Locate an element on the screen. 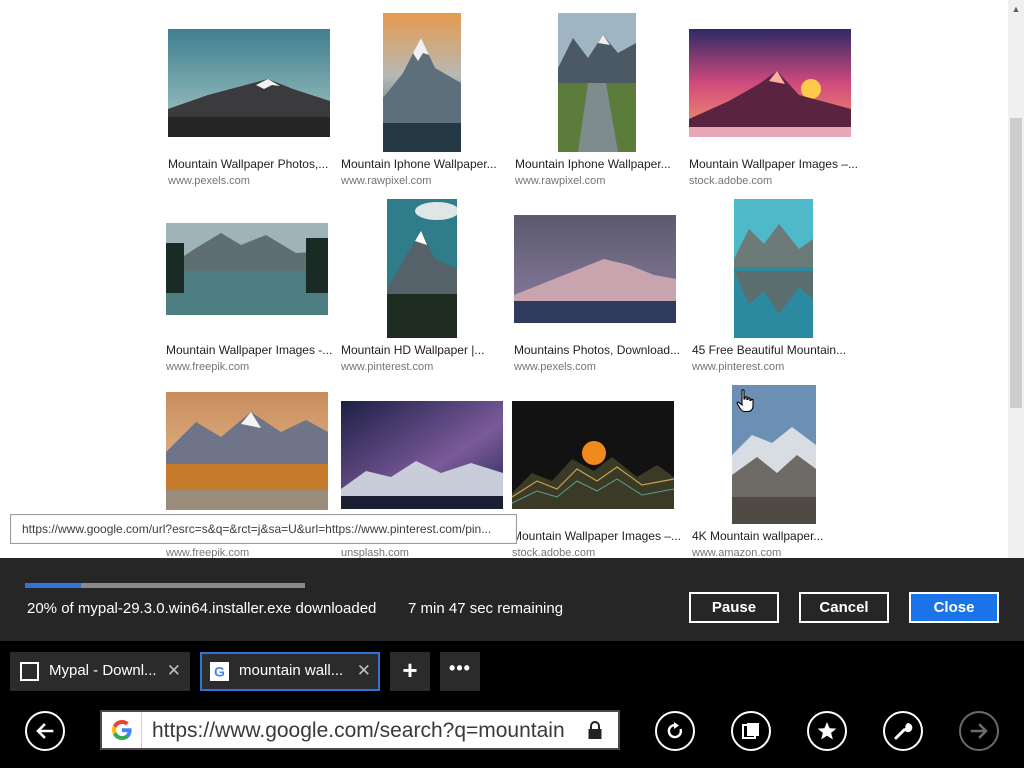 This screenshot has height=768, width=1024. tab-google-search: G mountain wall... ✕ is located at coordinates (290, 671).